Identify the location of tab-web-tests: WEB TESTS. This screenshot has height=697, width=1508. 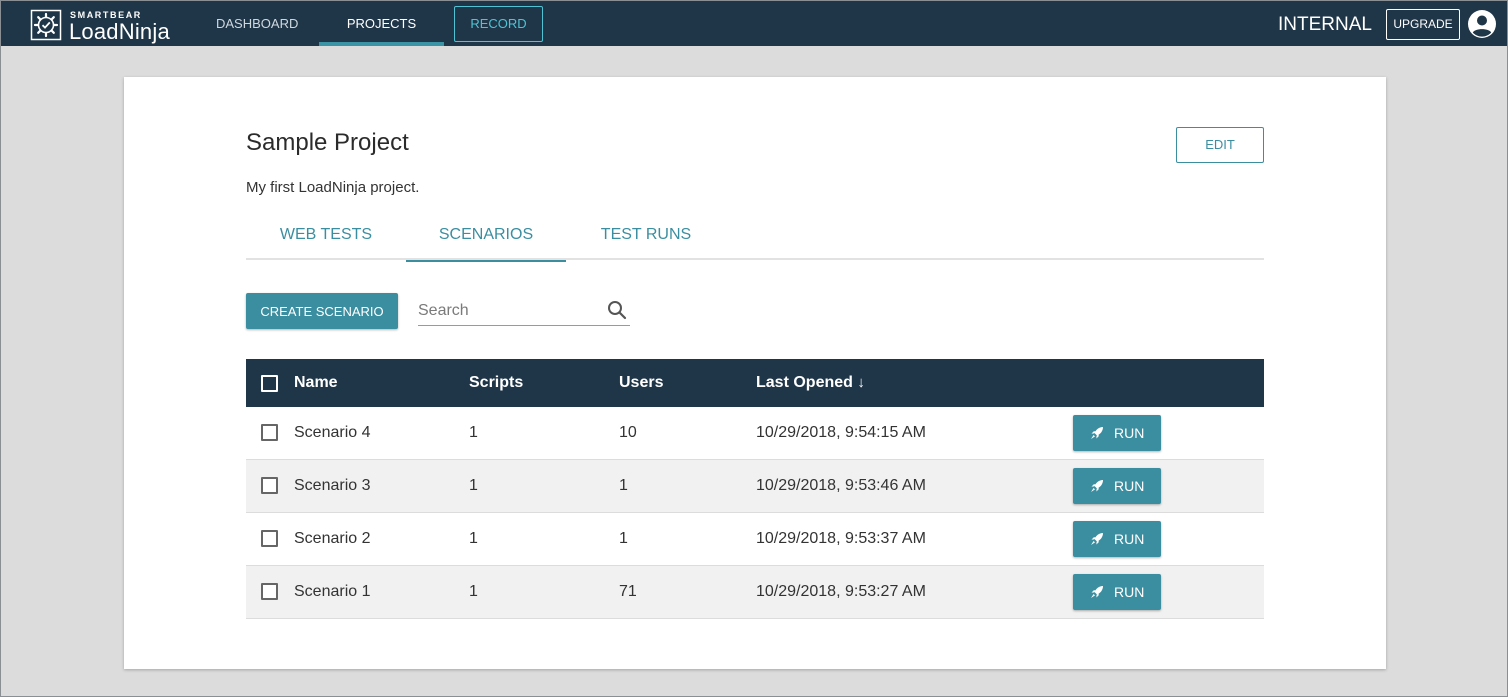
(326, 238).